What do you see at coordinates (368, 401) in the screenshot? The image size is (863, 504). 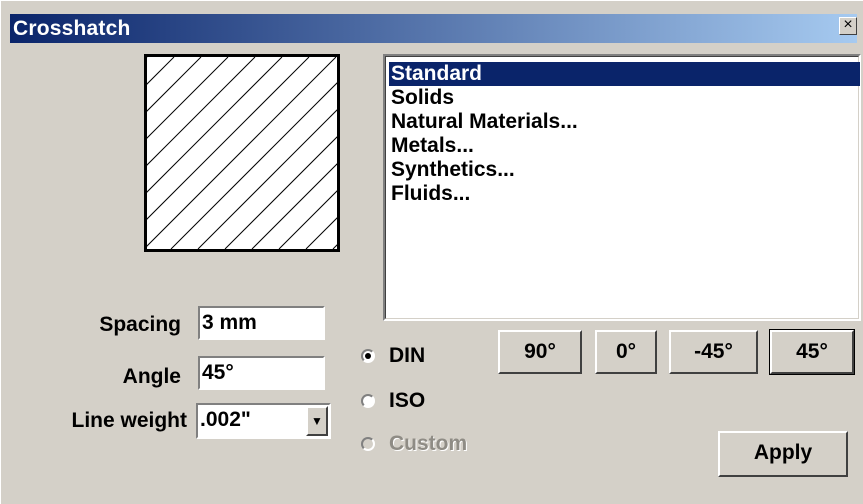 I see `radio-iso` at bounding box center [368, 401].